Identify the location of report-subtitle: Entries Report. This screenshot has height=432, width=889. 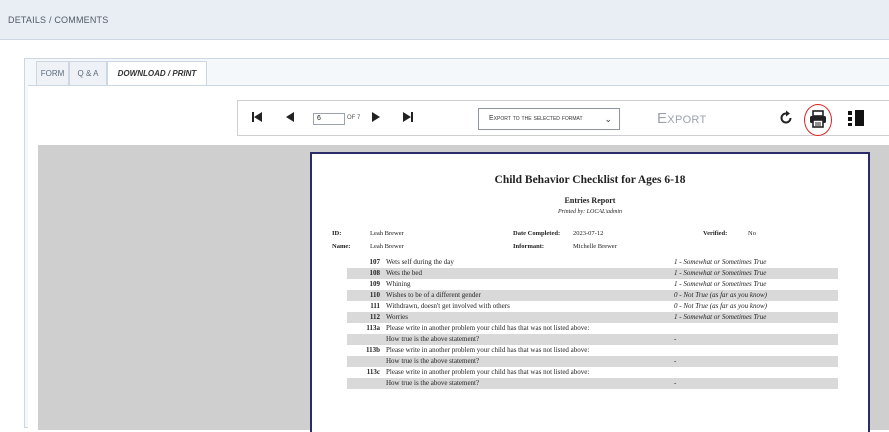
(590, 200).